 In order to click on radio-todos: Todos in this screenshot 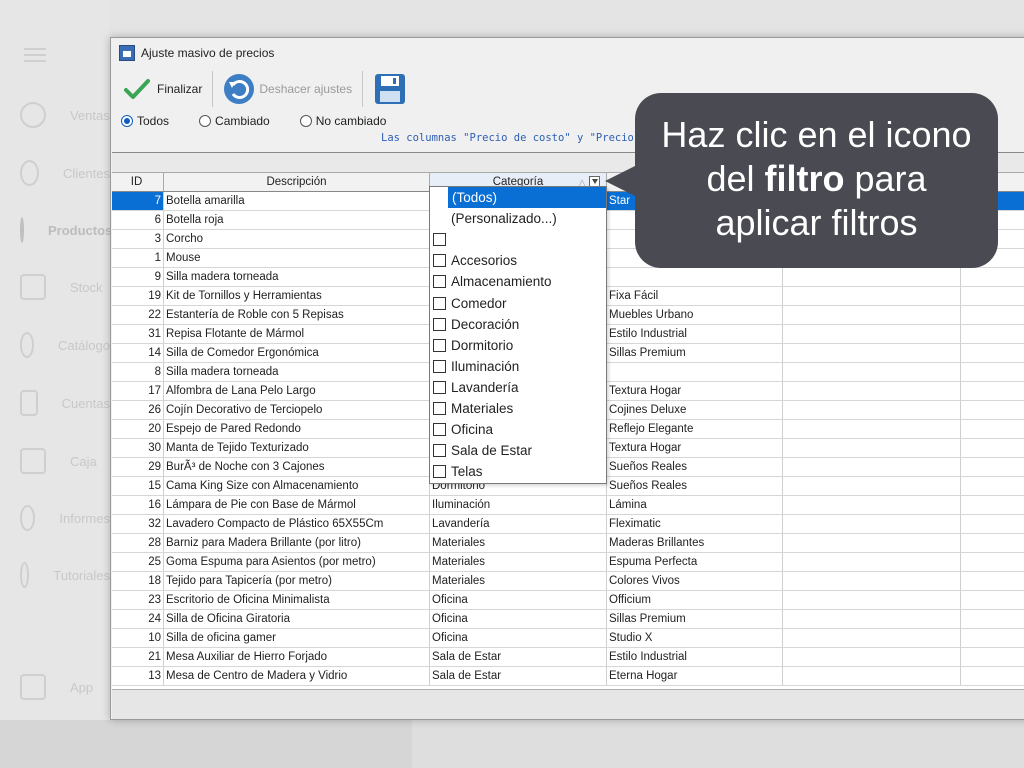, I will do `click(145, 121)`.